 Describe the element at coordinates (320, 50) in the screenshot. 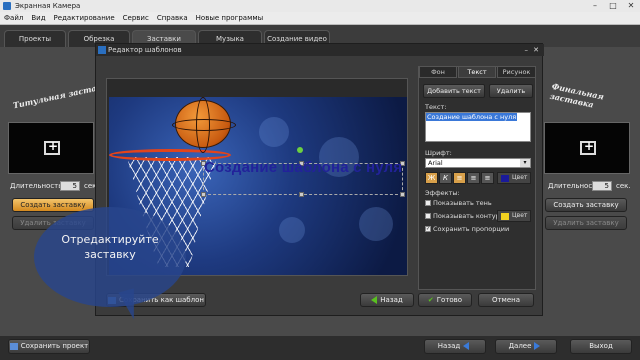

I see `dialog-titlebar: Редактор шаблонов – ✕` at that location.